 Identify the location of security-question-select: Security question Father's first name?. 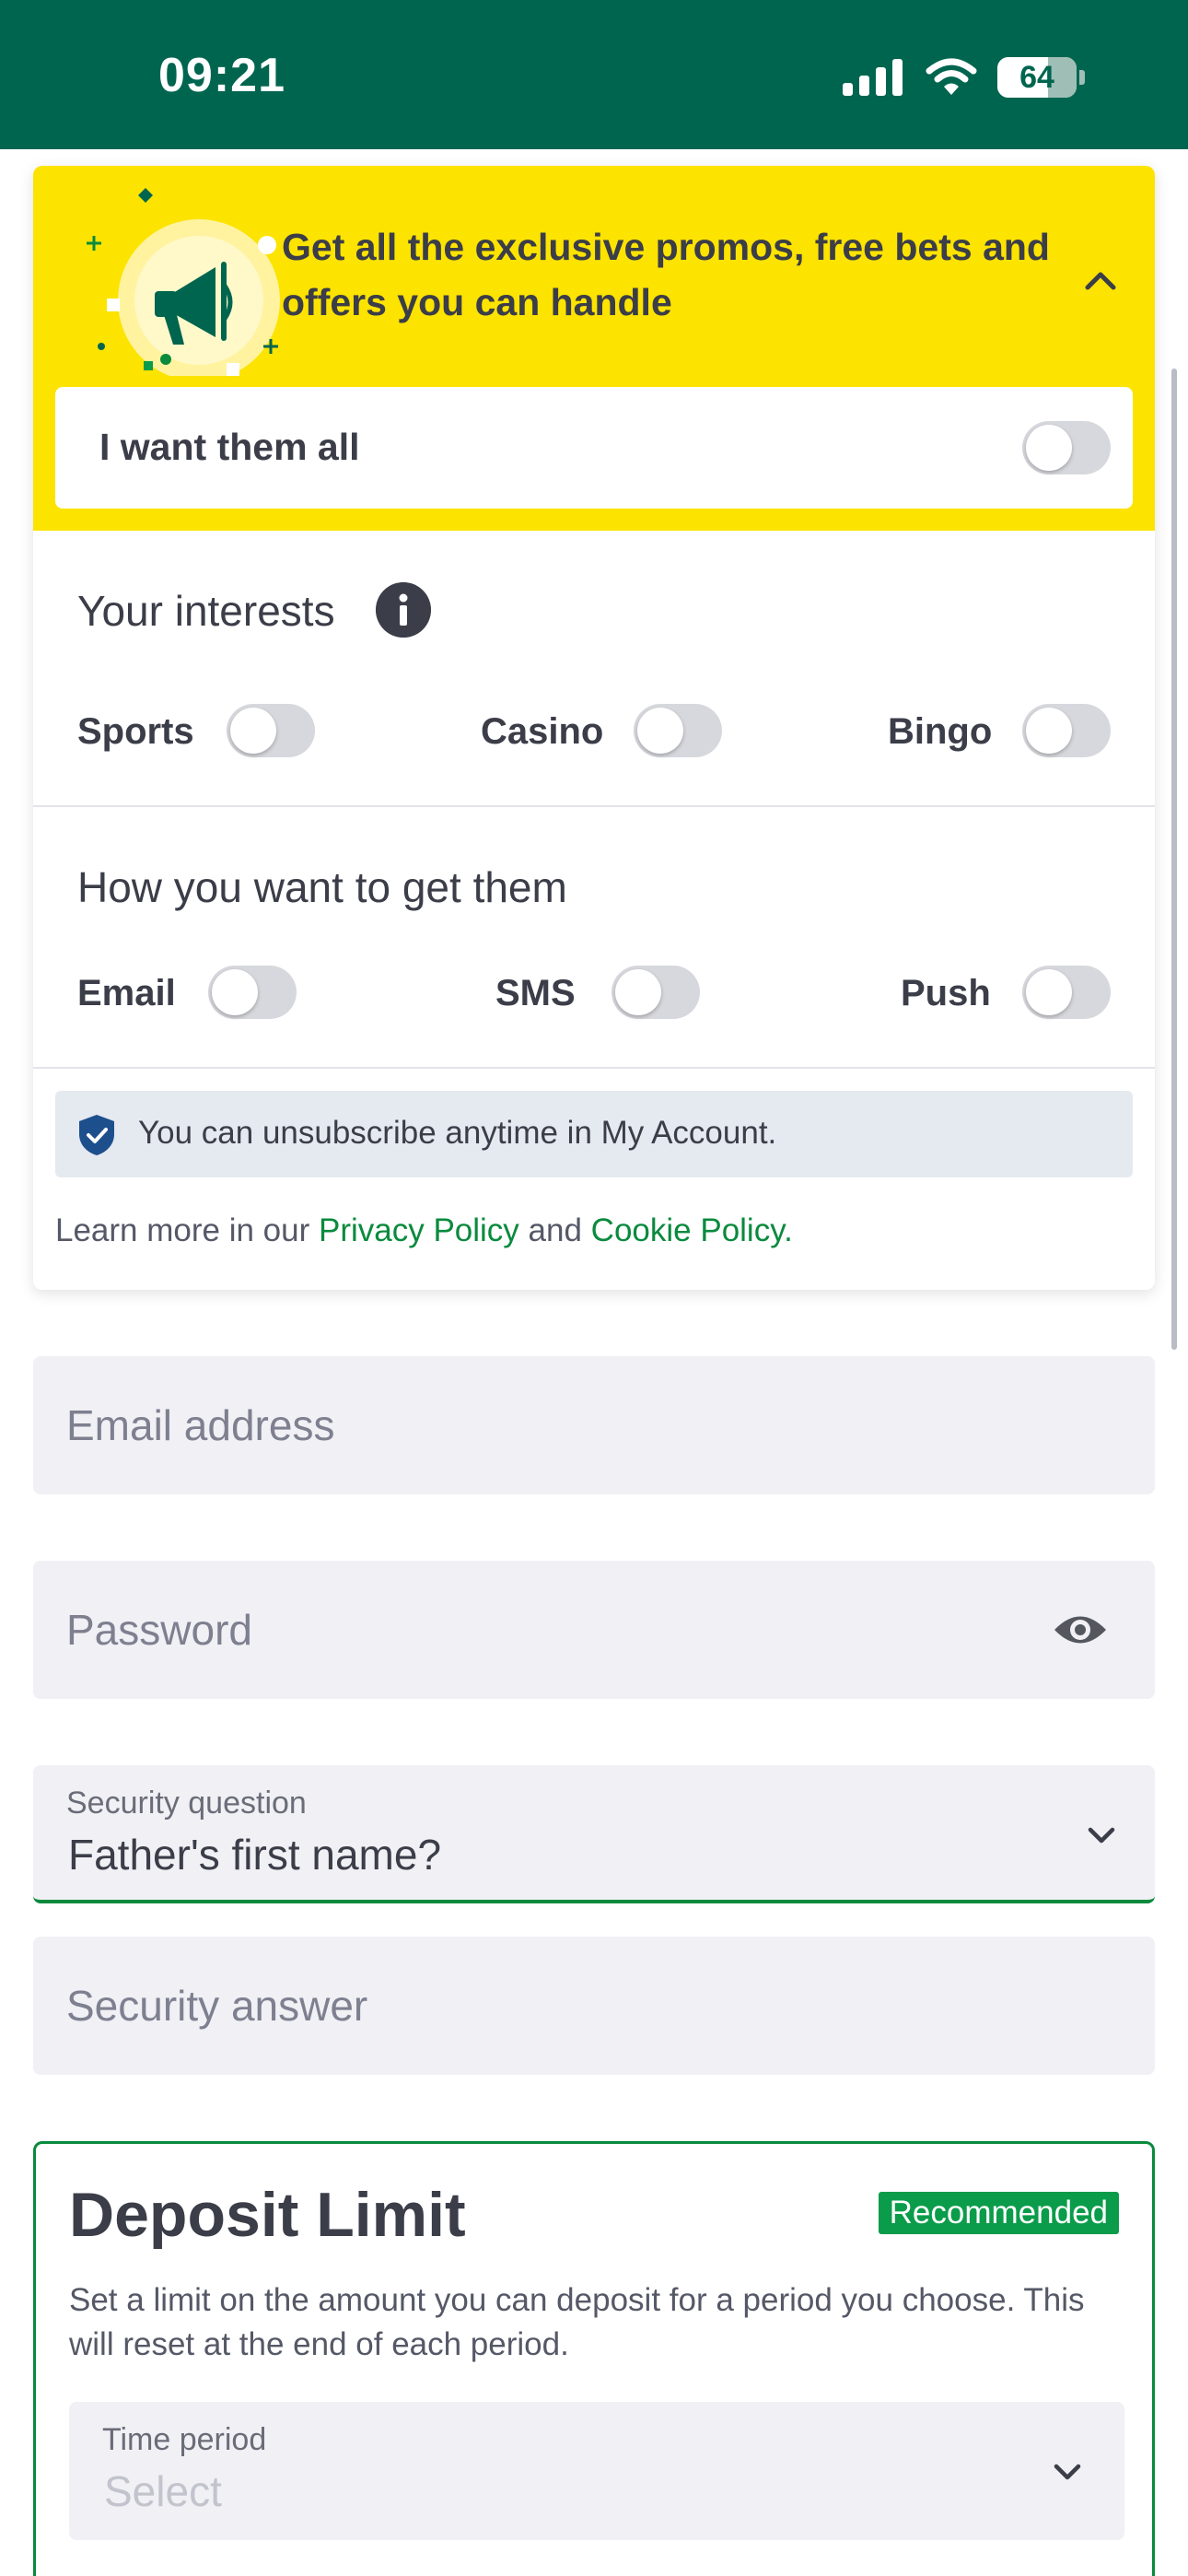
(594, 1834).